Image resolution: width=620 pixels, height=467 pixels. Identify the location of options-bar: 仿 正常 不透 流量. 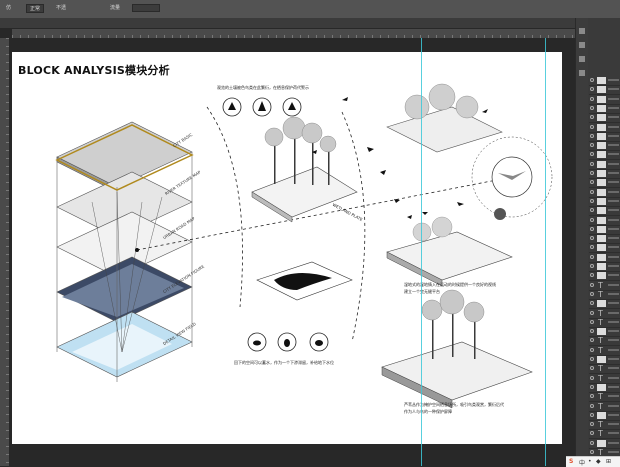
(310, 9).